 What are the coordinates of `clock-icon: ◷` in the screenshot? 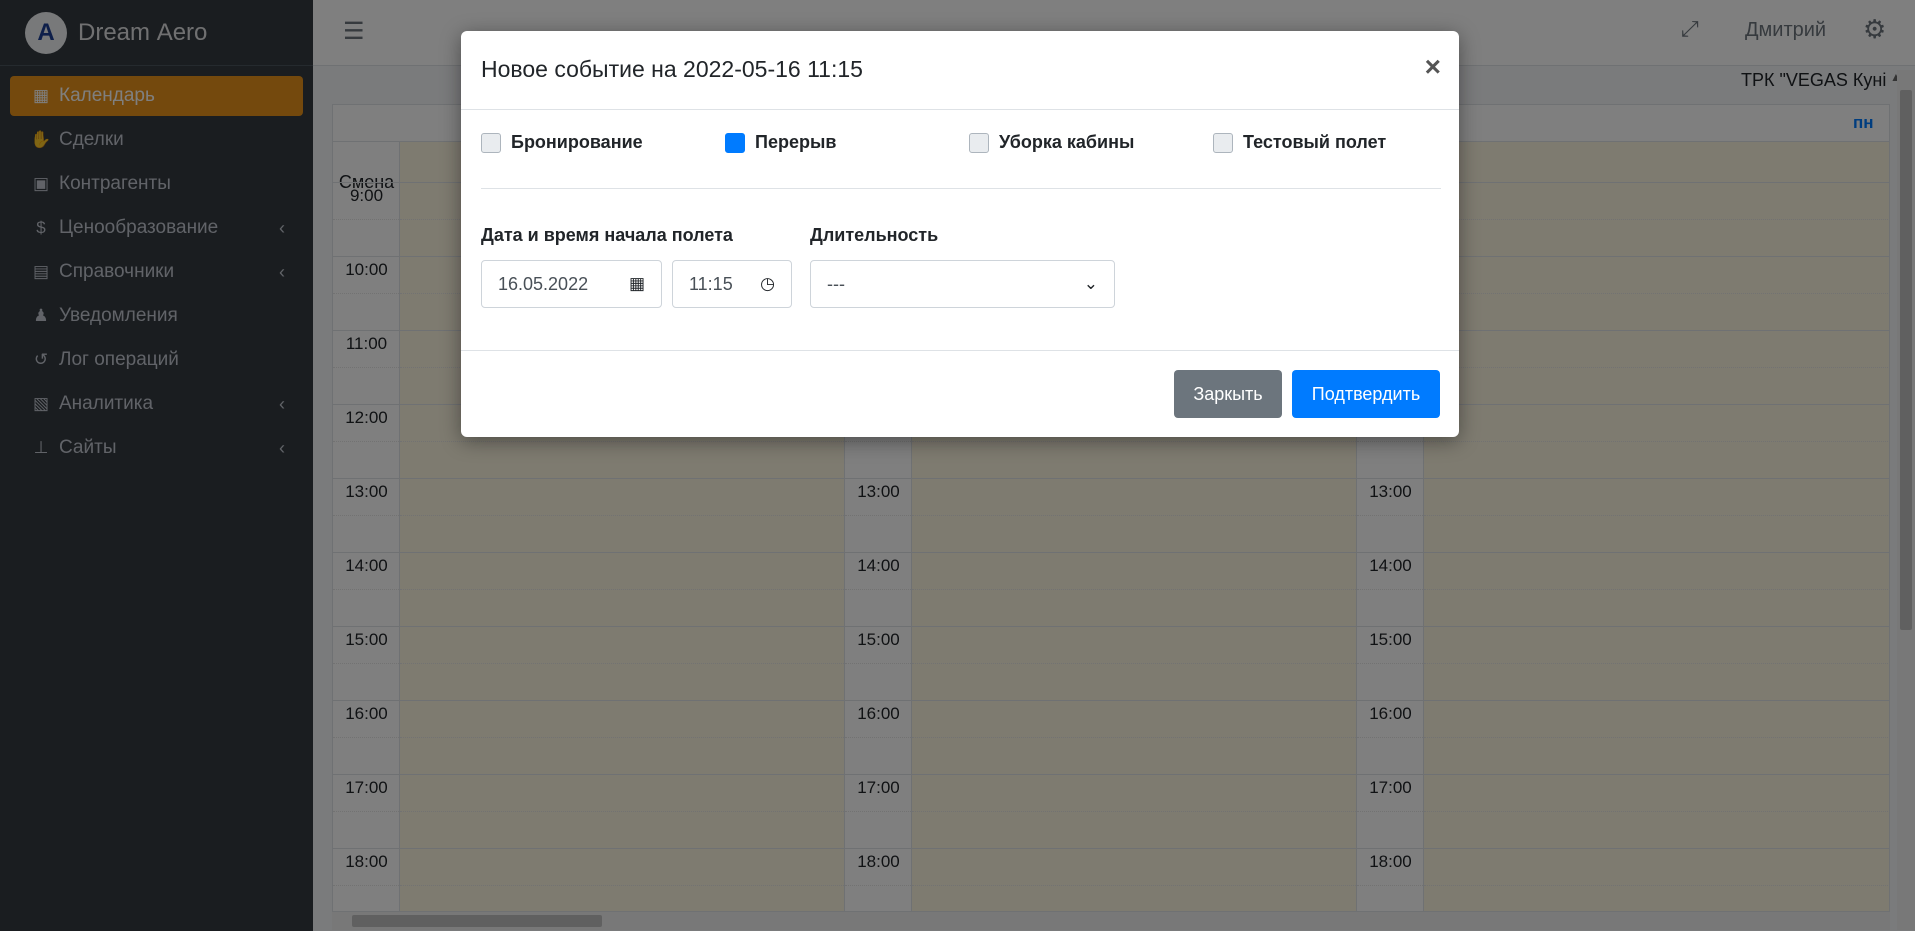 It's located at (767, 284).